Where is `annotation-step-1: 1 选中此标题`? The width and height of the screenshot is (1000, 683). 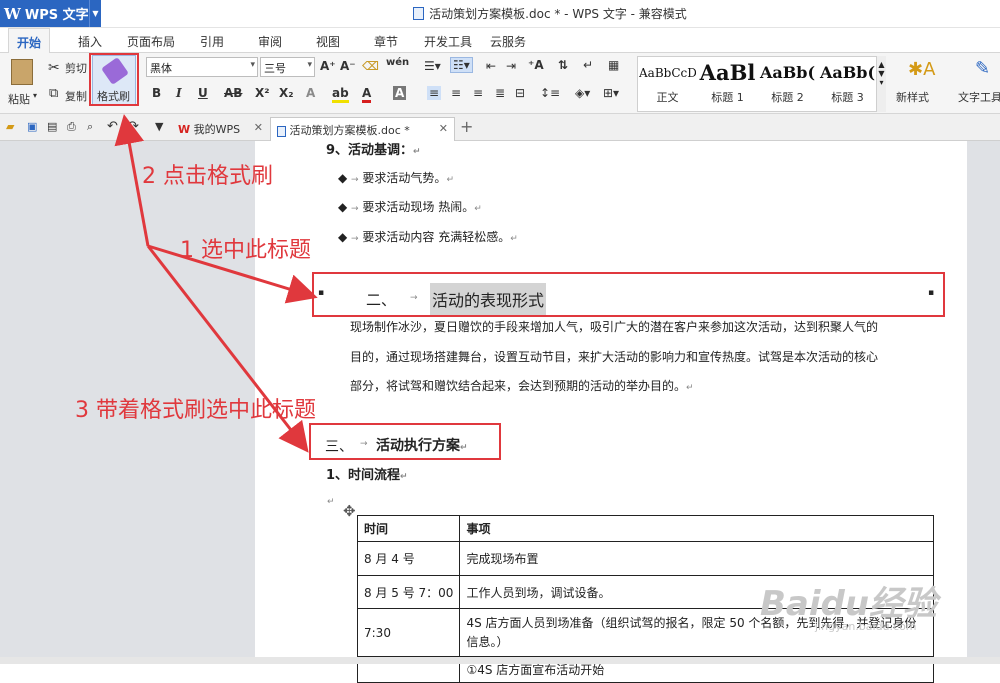 annotation-step-1: 1 选中此标题 is located at coordinates (245, 250).